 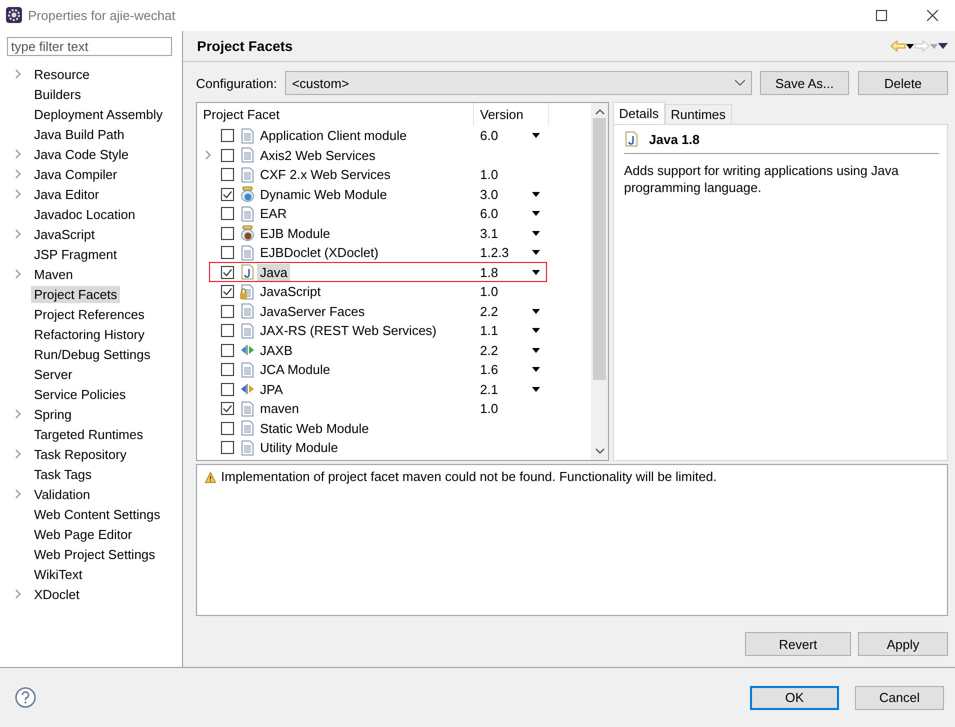 I want to click on scroll-down-icon, so click(x=599, y=451).